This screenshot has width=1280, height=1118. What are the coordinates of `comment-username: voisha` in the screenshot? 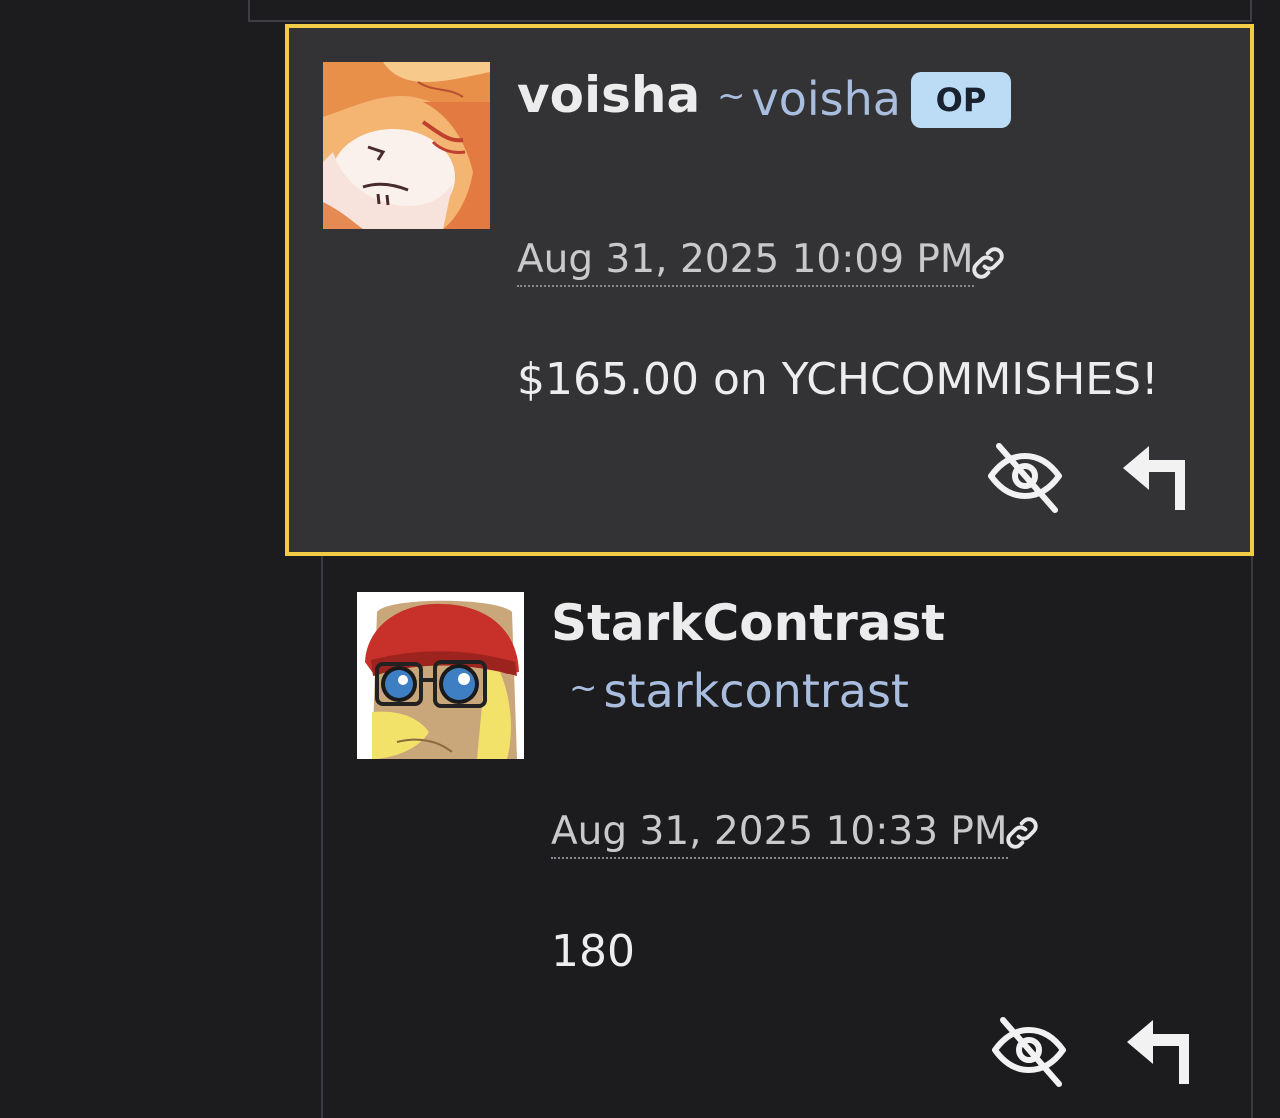 It's located at (608, 95).